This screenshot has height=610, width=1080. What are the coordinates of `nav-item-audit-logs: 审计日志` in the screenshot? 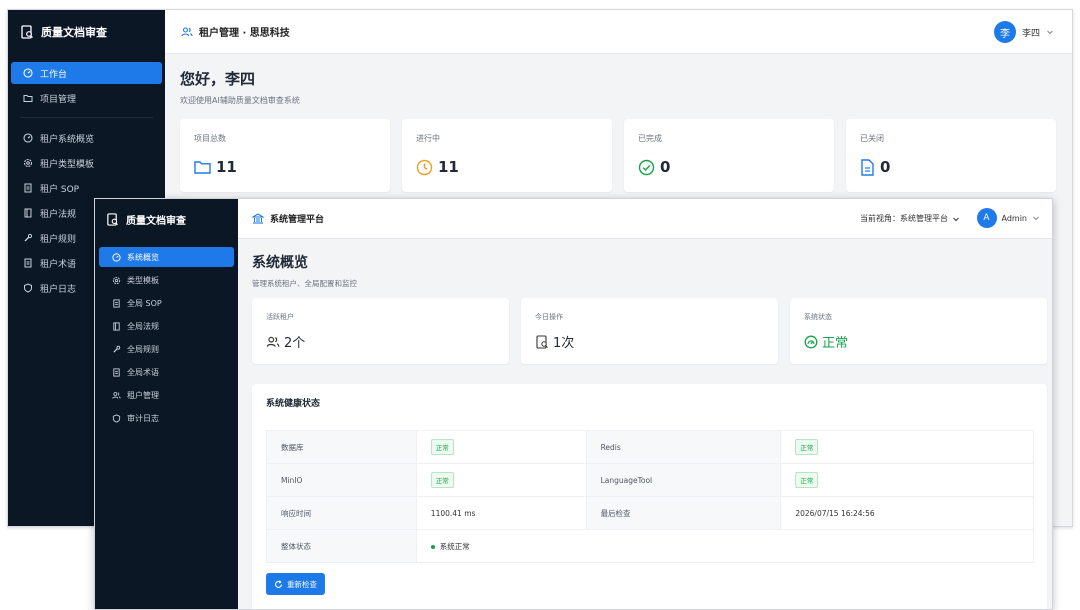 It's located at (166, 418).